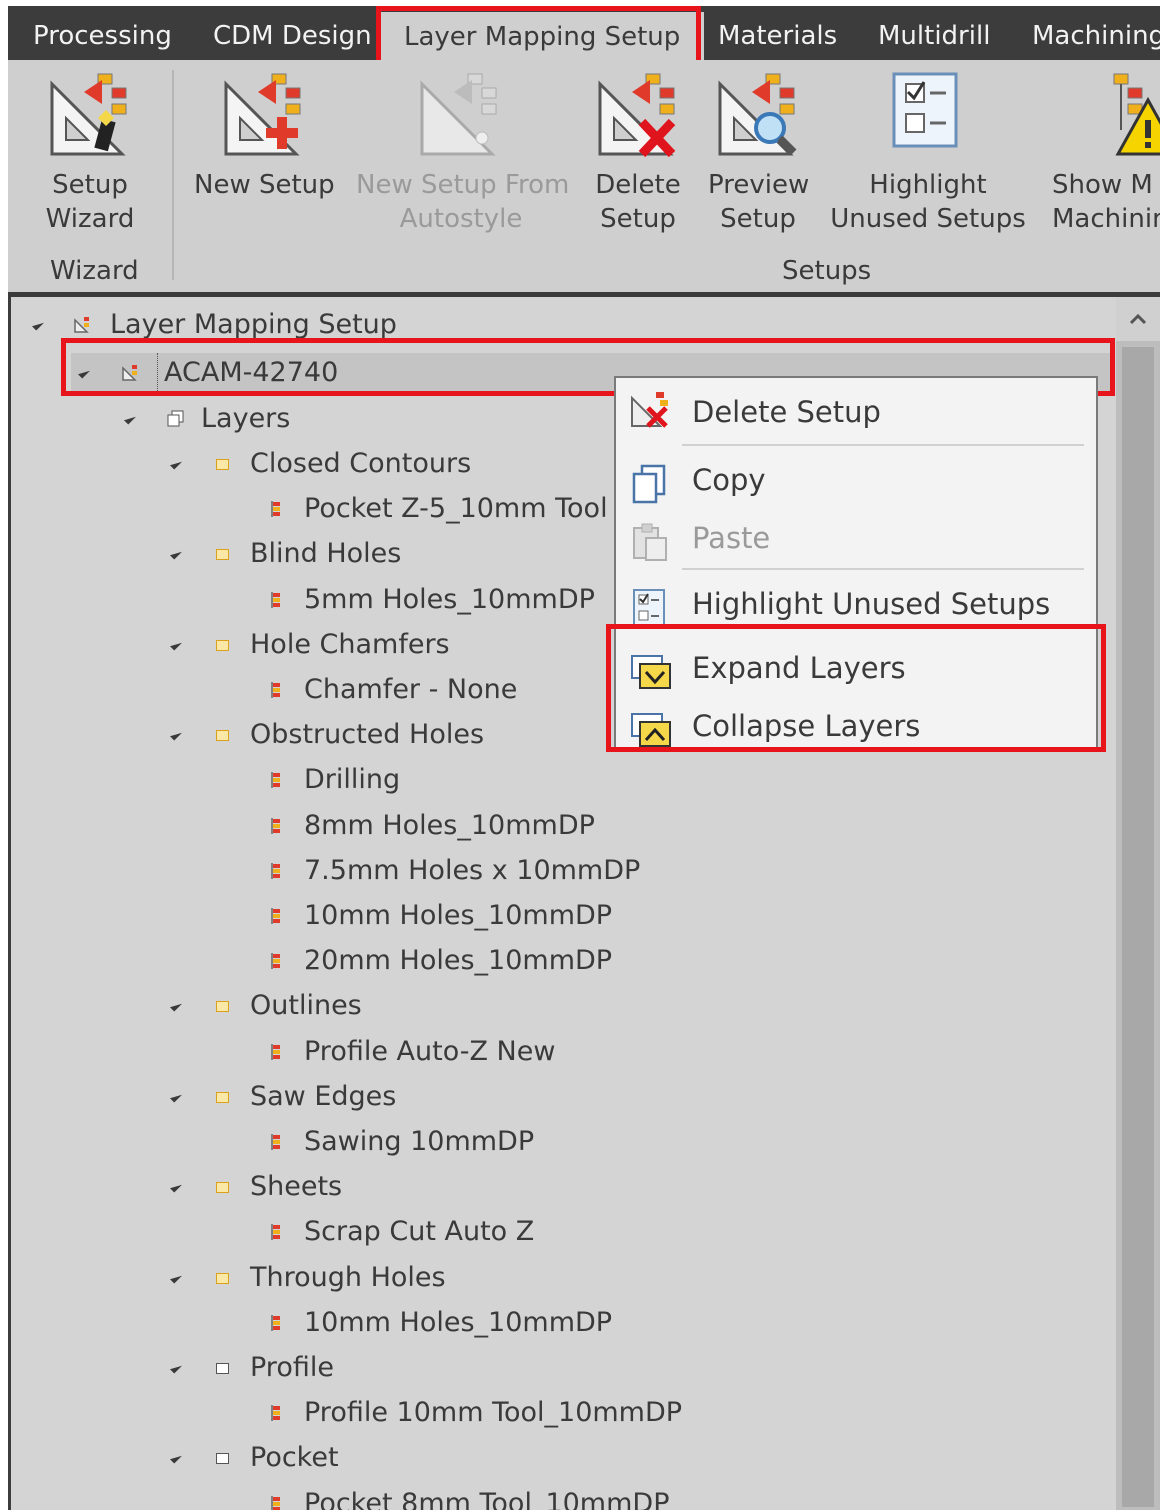 This screenshot has height=1510, width=1160. What do you see at coordinates (638, 160) in the screenshot?
I see `delete-setup-button: Delete Setup` at bounding box center [638, 160].